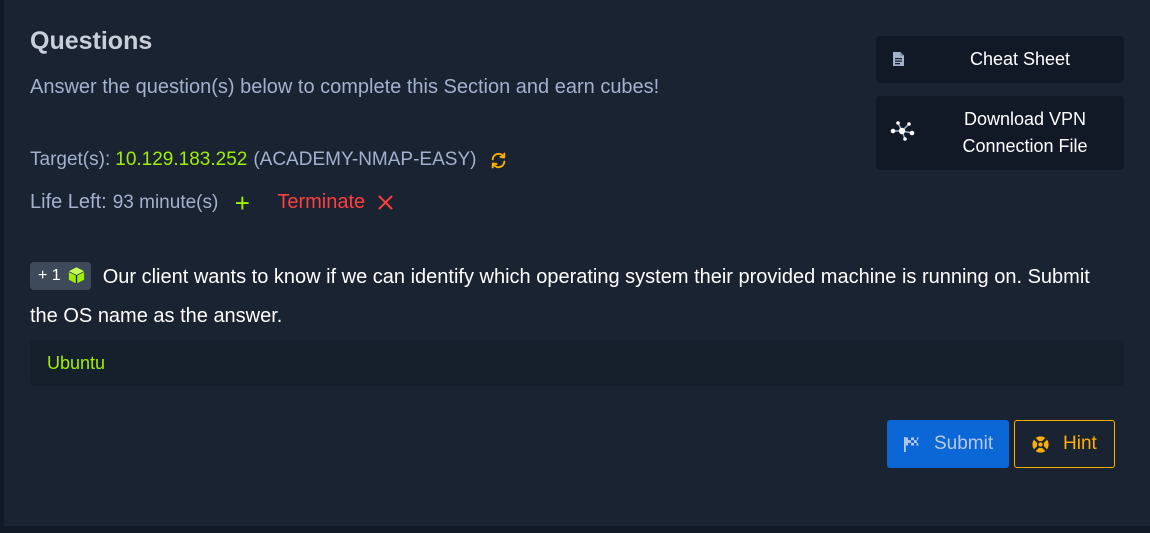 The height and width of the screenshot is (533, 1150). Describe the element at coordinates (1025, 119) in the screenshot. I see `download-vpn-label-line1: Download VPN` at that location.